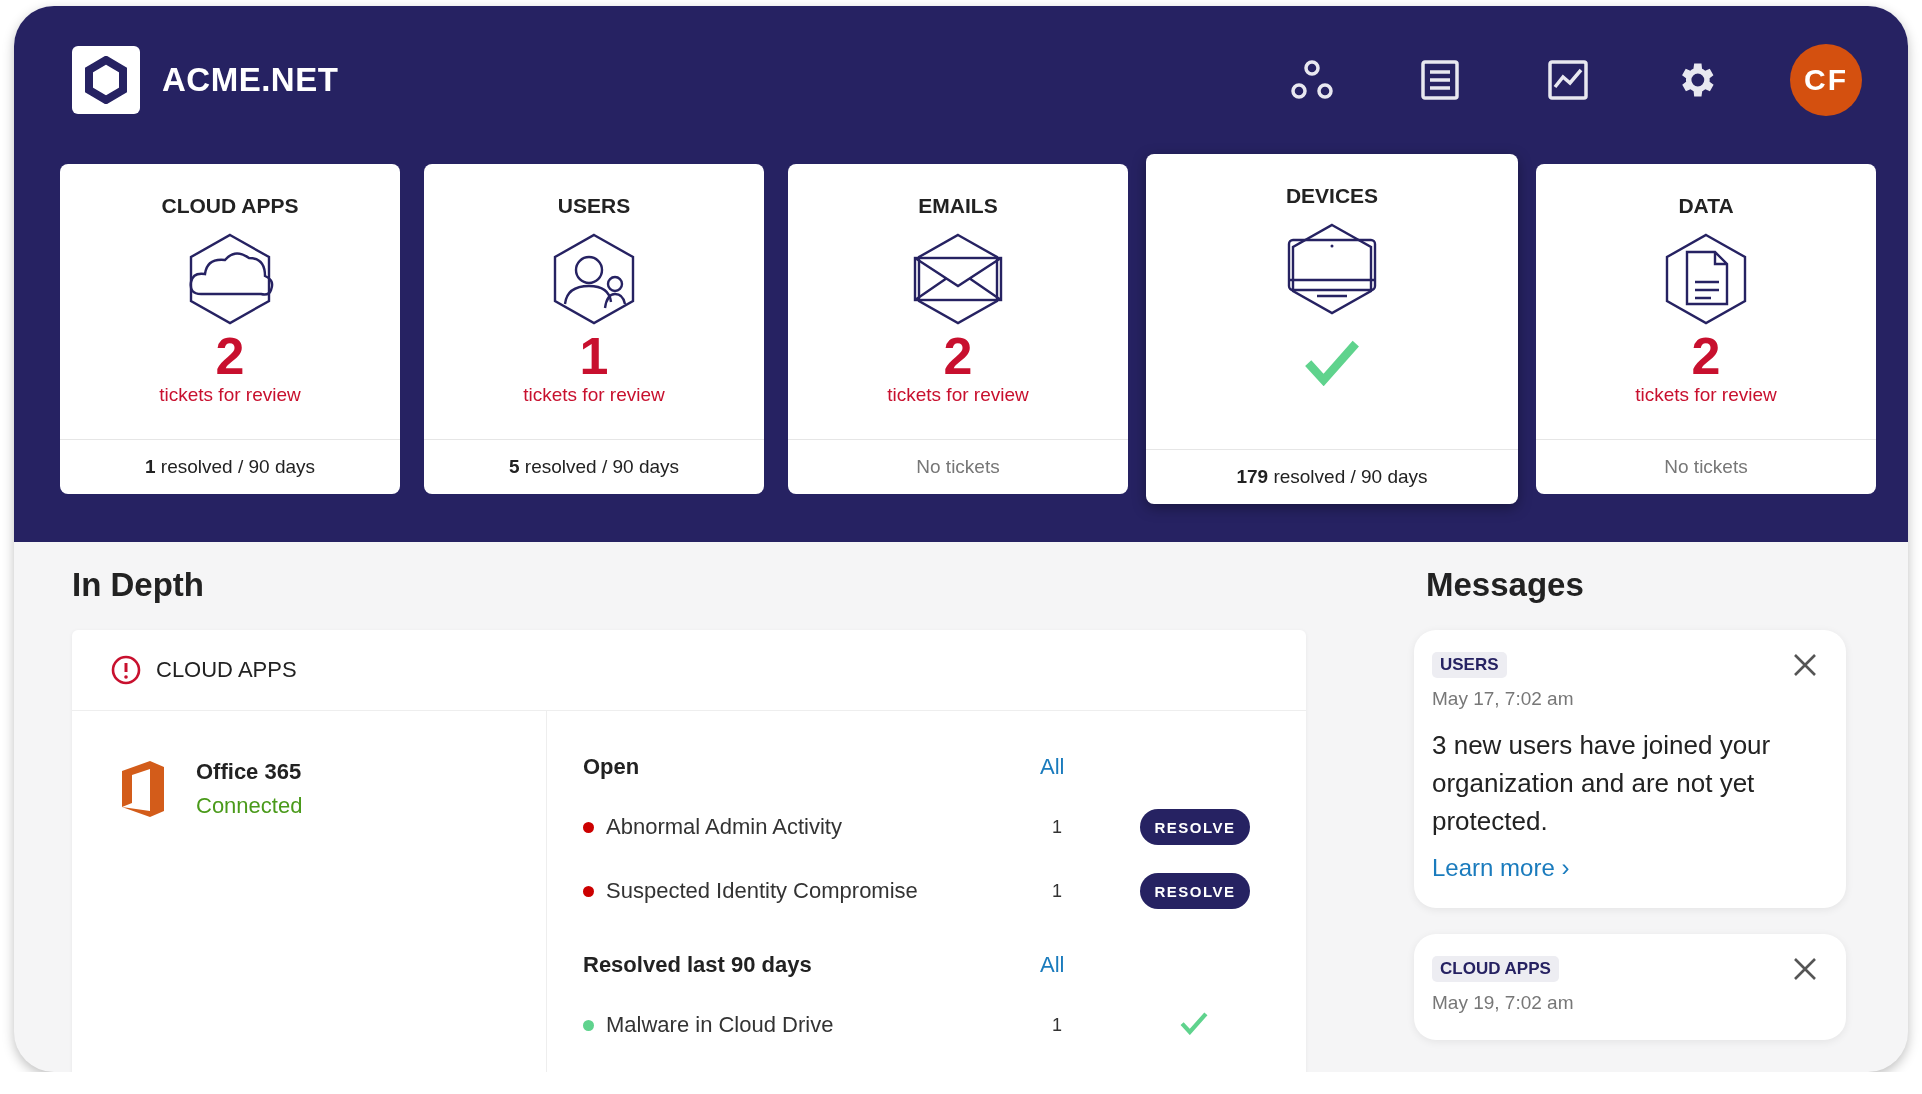 This screenshot has width=1922, height=1094. What do you see at coordinates (698, 965) in the screenshot?
I see `list-heading: Resolved last 90 days` at bounding box center [698, 965].